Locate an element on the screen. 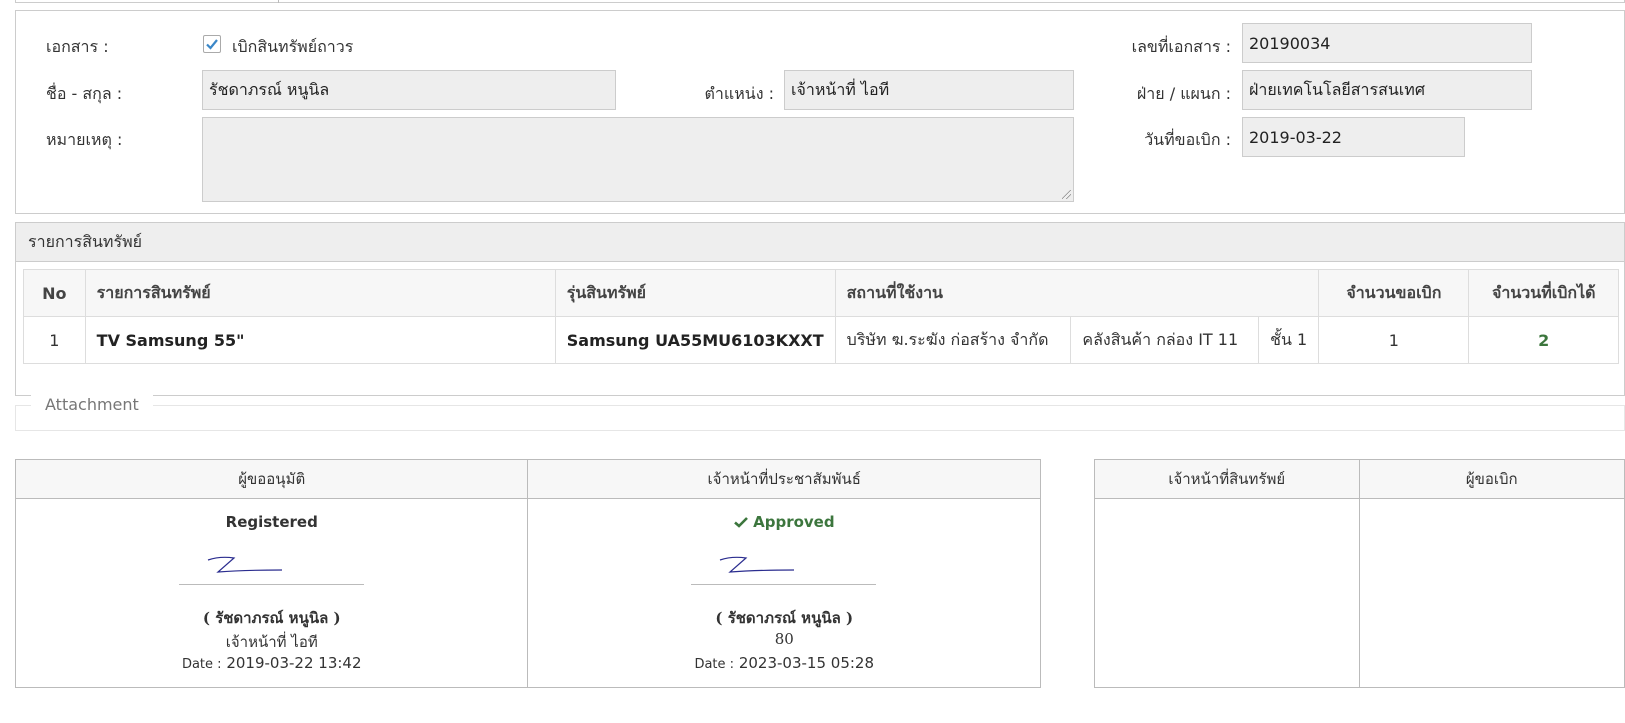 The image size is (1625, 723). status-registered: Registered is located at coordinates (271, 522).